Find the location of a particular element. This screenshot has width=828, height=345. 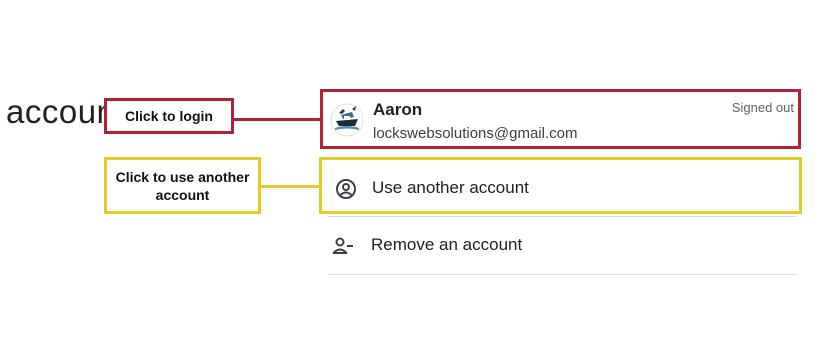

remove-an-account-label: Remove an account is located at coordinates (447, 244).